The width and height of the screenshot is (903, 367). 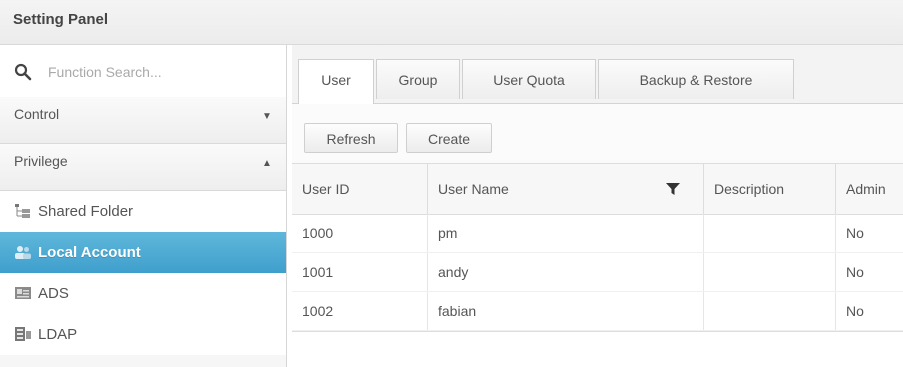 What do you see at coordinates (58, 334) in the screenshot?
I see `sidebar-item-label: LDAP` at bounding box center [58, 334].